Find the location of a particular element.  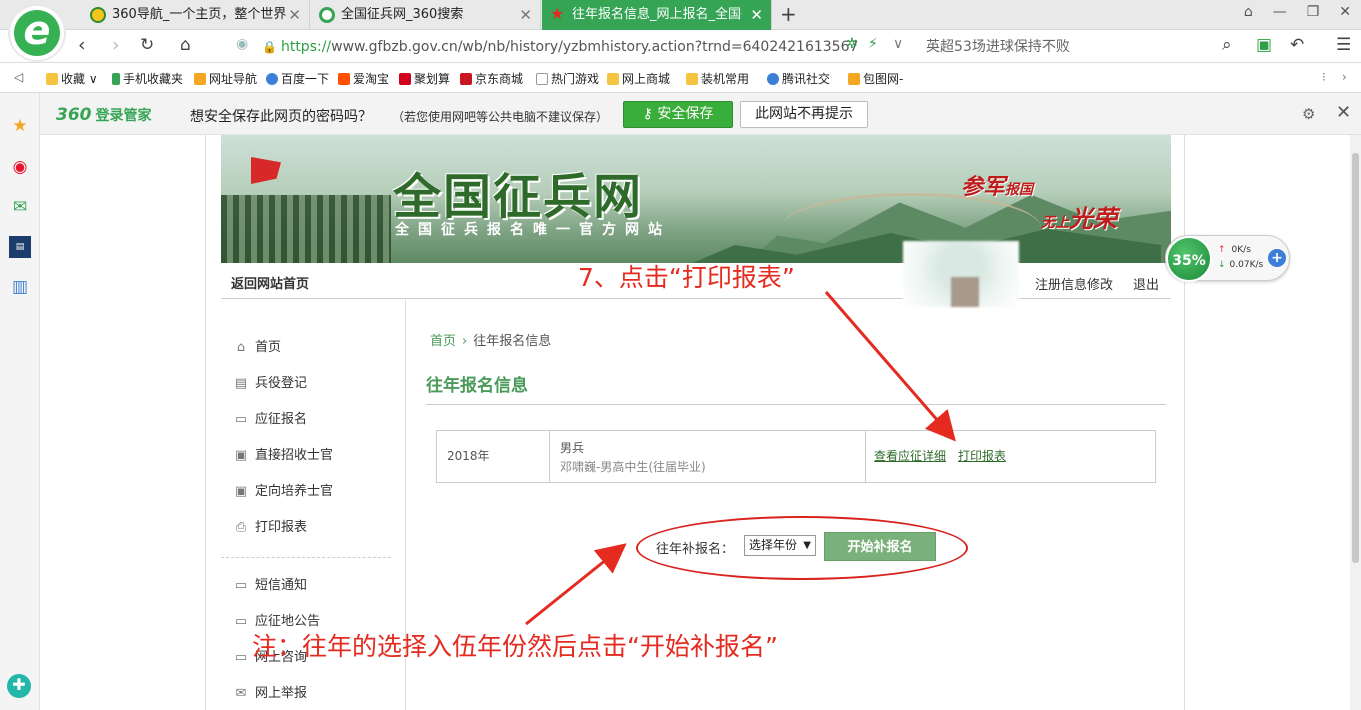

search-input: 英超53场进球保持不败 is located at coordinates (998, 46).